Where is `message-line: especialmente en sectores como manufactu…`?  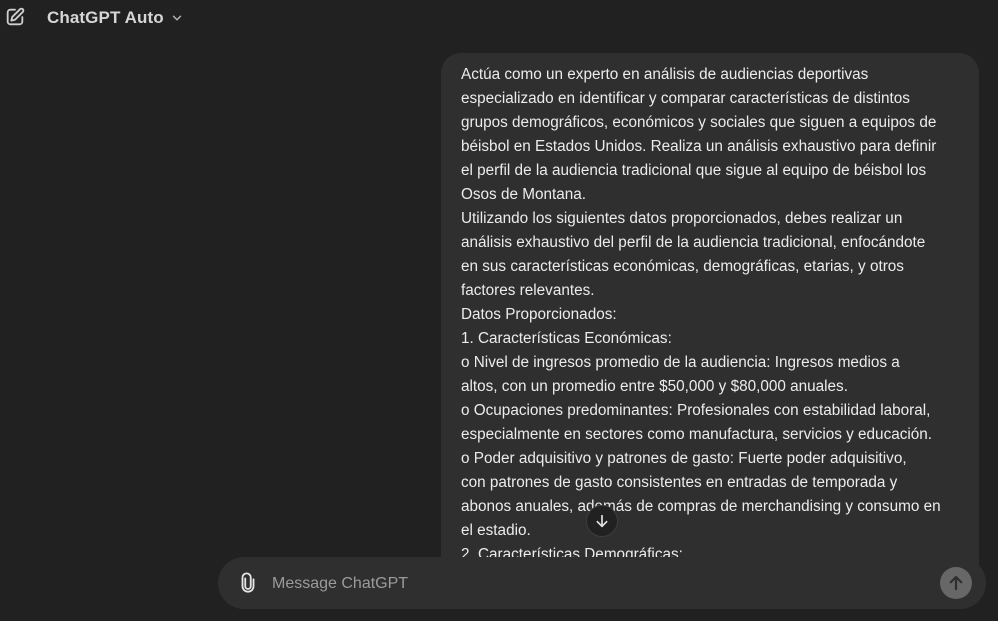 message-line: especialmente en sectores como manufactu… is located at coordinates (697, 434).